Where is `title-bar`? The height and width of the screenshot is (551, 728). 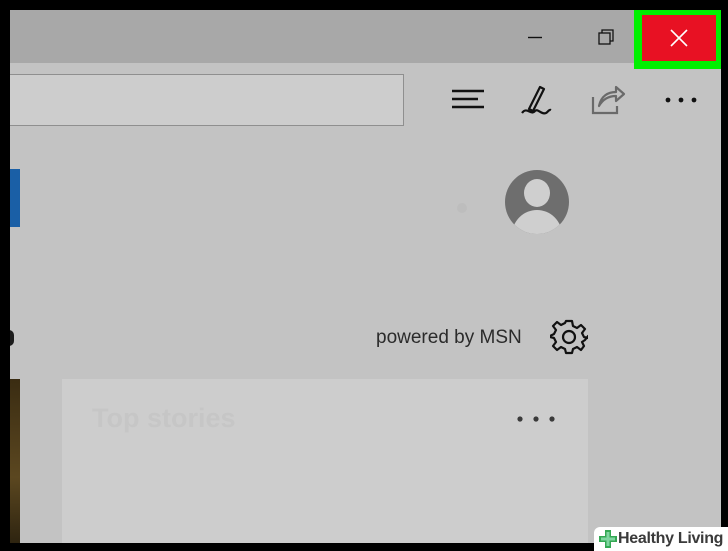
title-bar is located at coordinates (365, 39).